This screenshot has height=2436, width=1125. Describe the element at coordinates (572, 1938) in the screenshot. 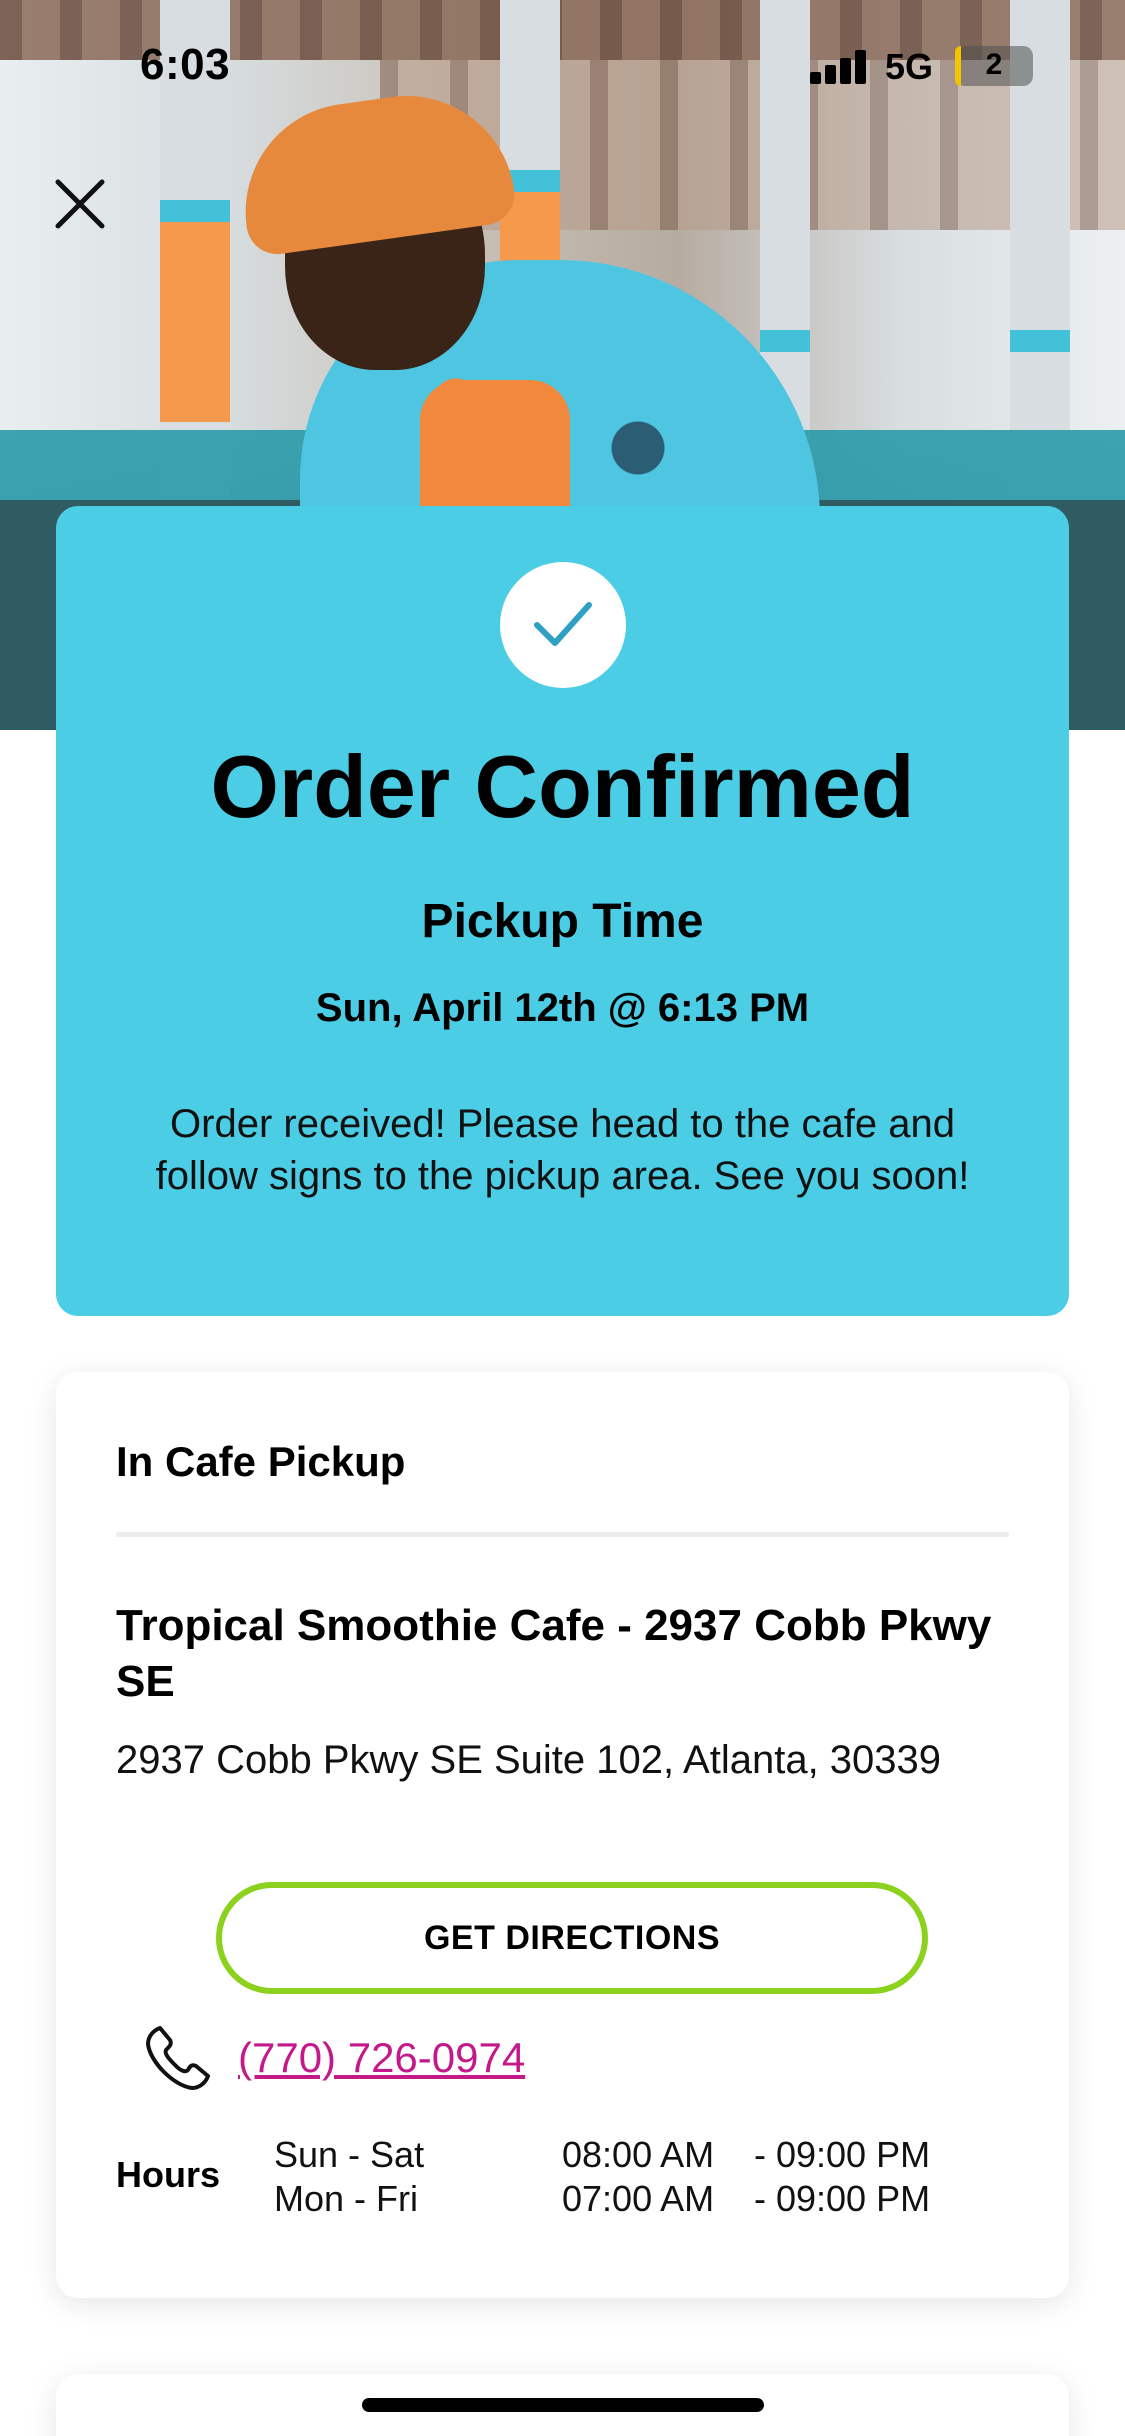

I see `get-directions-button: GET DIRECTIONS` at that location.